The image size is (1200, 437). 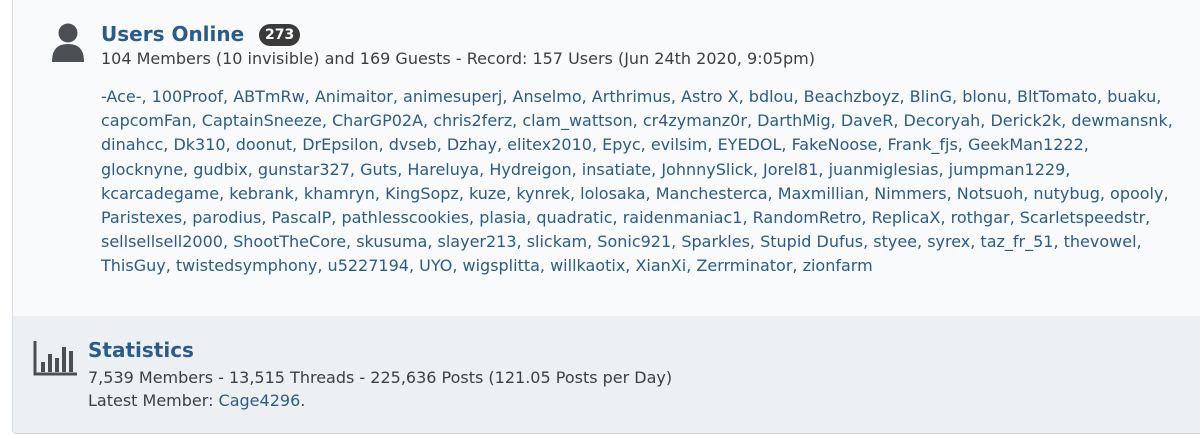 What do you see at coordinates (984, 96) in the screenshot?
I see `member-link: blonu` at bounding box center [984, 96].